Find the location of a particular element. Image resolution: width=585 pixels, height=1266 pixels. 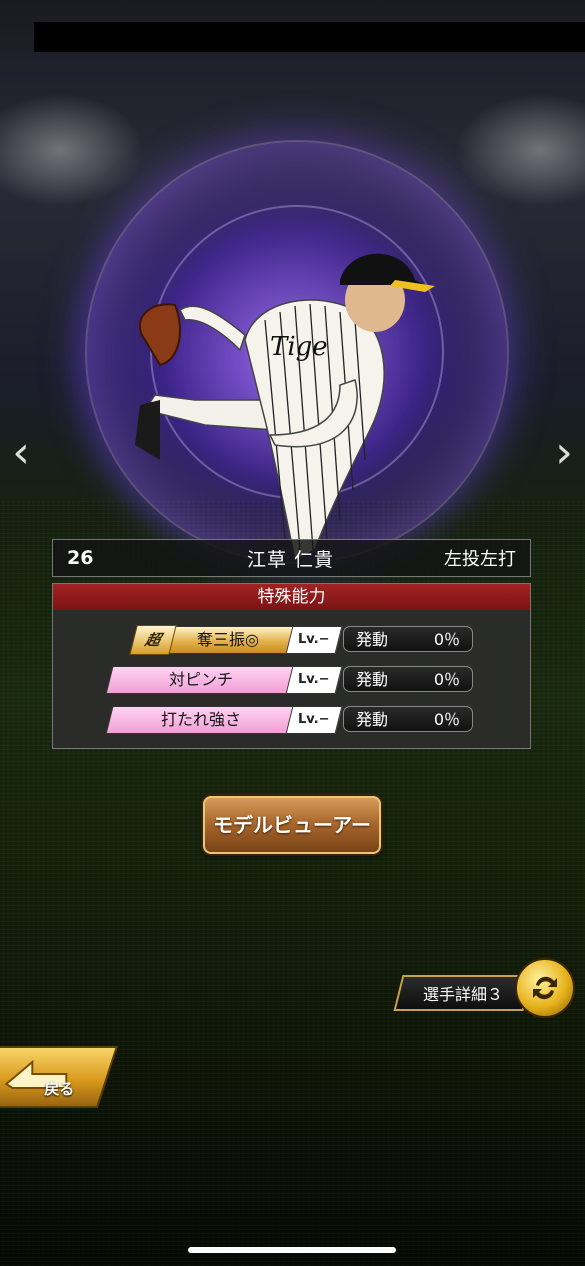

player-detail-label: 選手詳細３ is located at coordinates (462, 994).